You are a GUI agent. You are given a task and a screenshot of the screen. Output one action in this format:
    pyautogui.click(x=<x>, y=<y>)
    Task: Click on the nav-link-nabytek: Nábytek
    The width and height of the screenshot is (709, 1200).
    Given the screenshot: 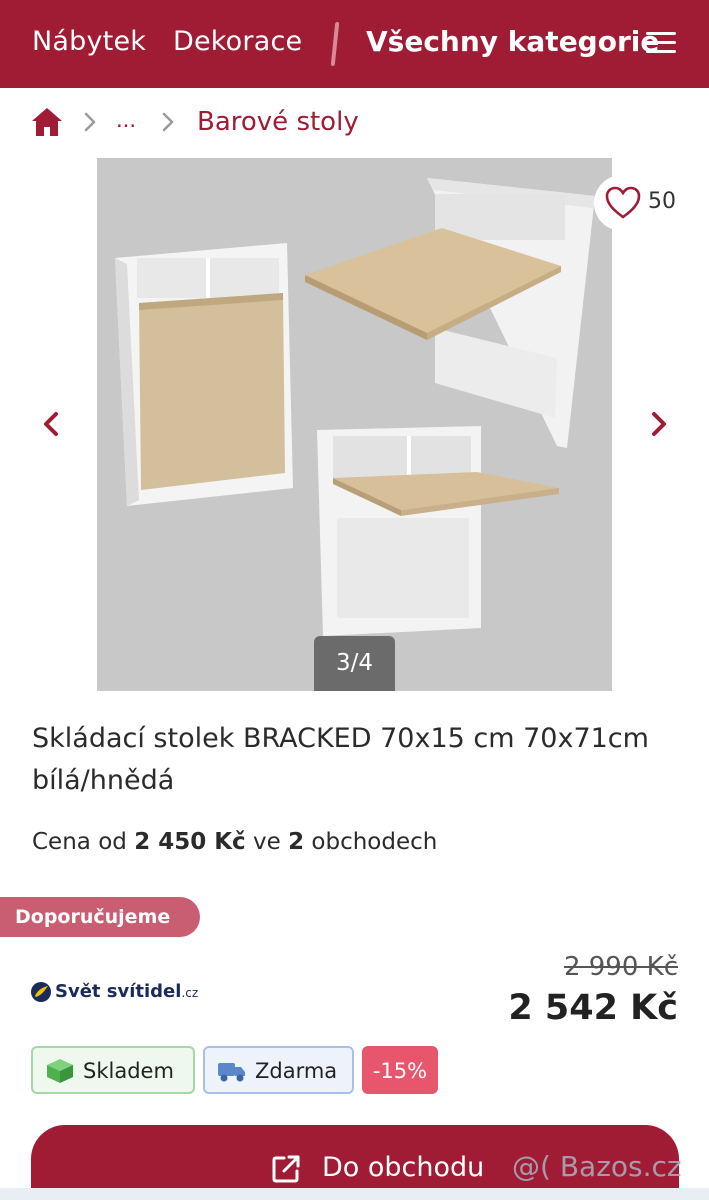 What is the action you would take?
    pyautogui.click(x=89, y=41)
    